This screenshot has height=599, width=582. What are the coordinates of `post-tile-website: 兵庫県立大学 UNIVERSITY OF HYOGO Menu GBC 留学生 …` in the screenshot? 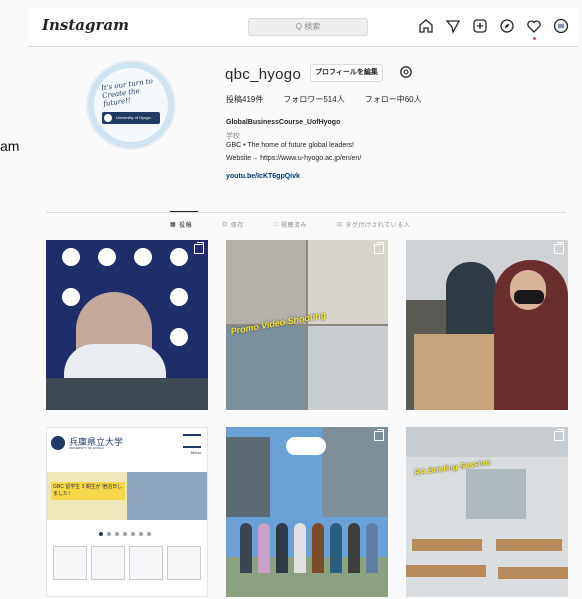 It's located at (127, 512).